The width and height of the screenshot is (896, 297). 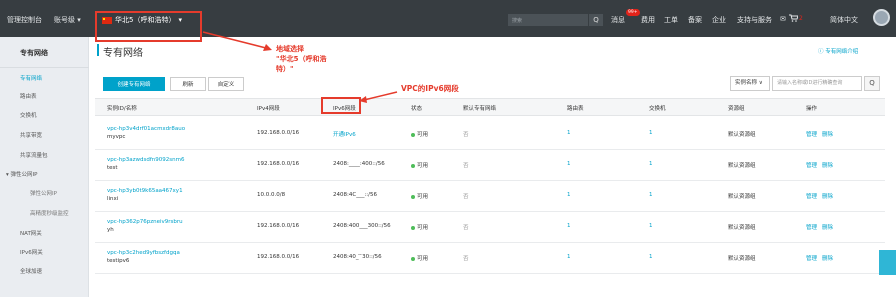 I want to click on sidebar-item-global-acceleration: 全球加速, so click(x=31, y=271).